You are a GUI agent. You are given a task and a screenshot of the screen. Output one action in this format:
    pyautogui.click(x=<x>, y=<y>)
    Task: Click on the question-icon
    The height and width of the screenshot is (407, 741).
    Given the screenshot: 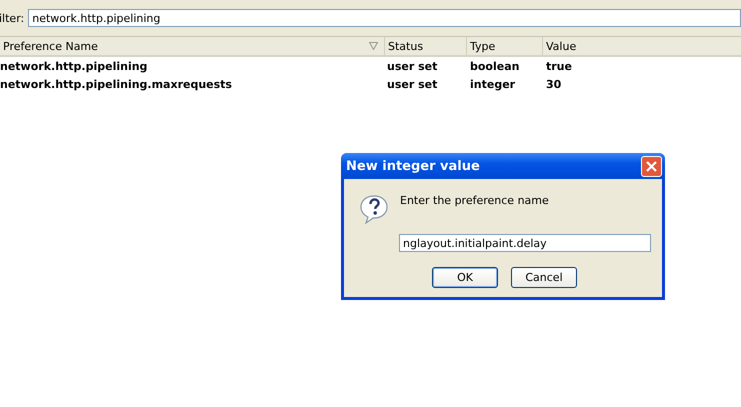 What is the action you would take?
    pyautogui.click(x=374, y=209)
    